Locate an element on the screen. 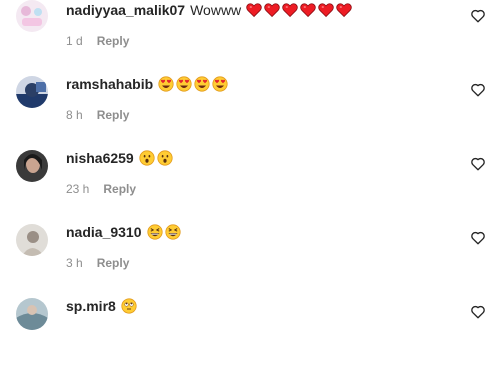 This screenshot has width=498, height=370. timestamp: 8 h is located at coordinates (74, 115).